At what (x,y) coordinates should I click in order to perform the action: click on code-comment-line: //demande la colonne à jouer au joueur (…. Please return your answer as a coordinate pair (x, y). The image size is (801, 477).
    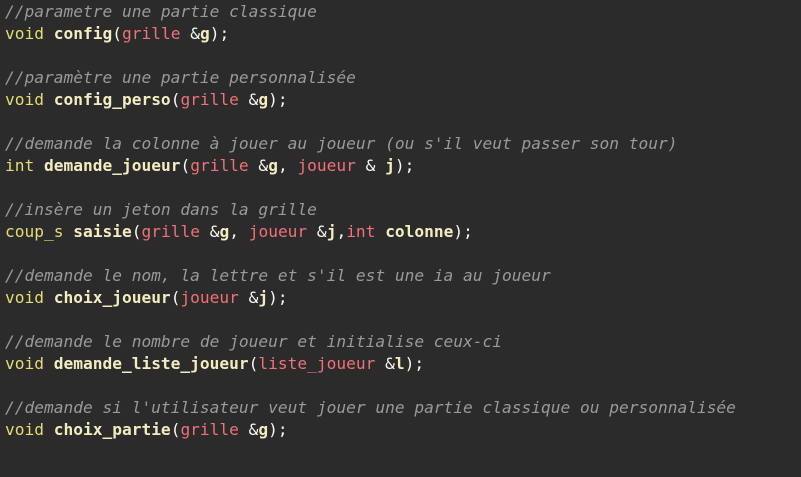
    Looking at the image, I should click on (403, 144).